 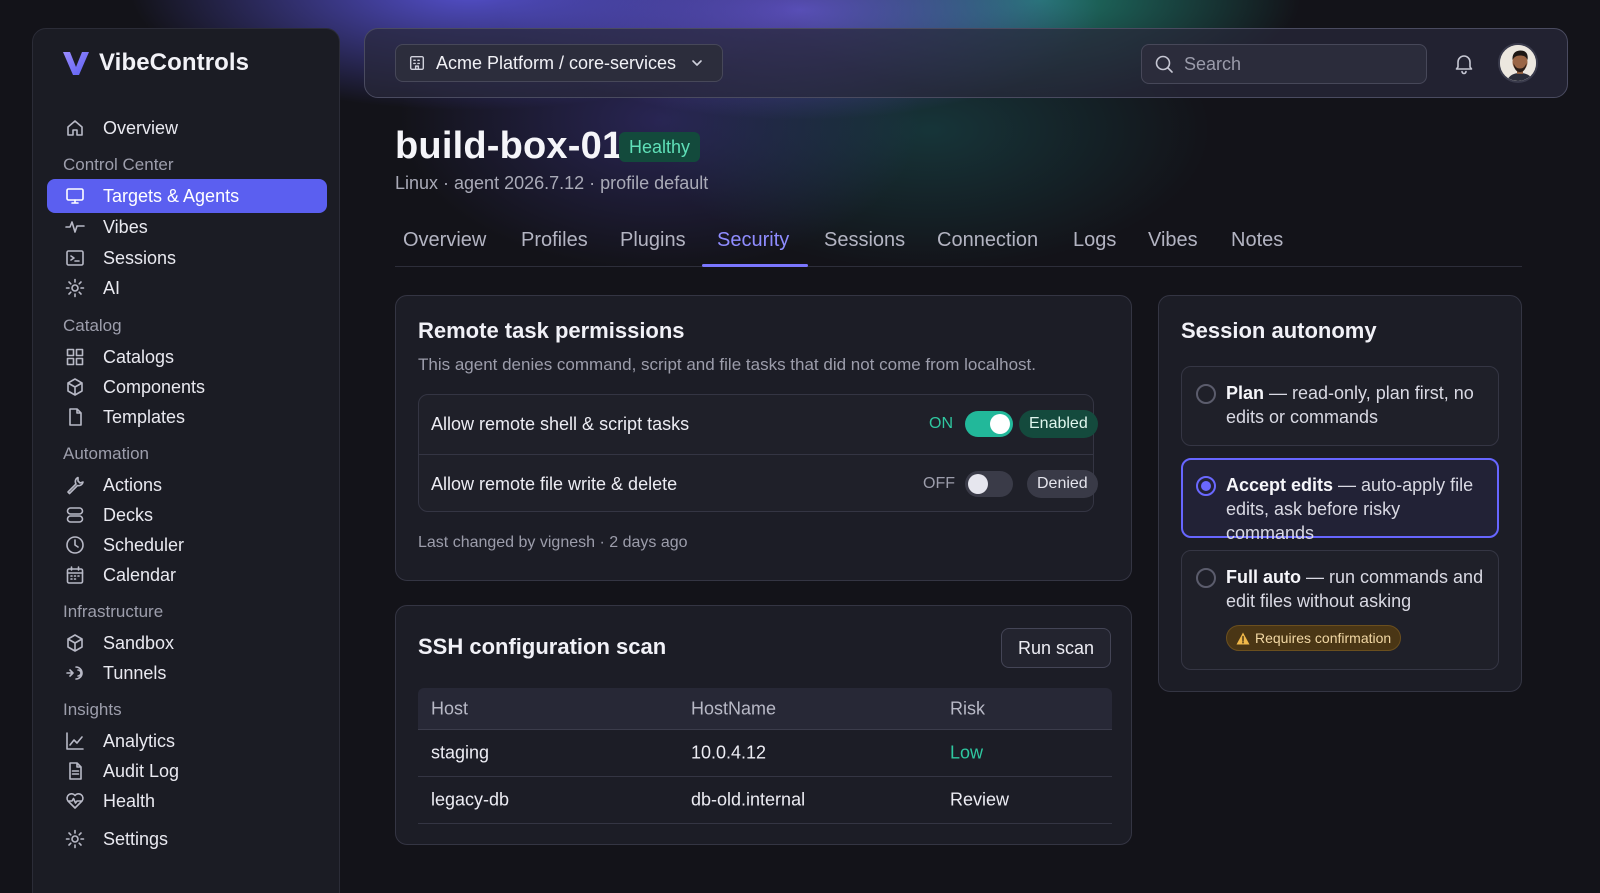 What do you see at coordinates (187, 196) in the screenshot?
I see `sidebar-item-targets-agents: Targets & Agents` at bounding box center [187, 196].